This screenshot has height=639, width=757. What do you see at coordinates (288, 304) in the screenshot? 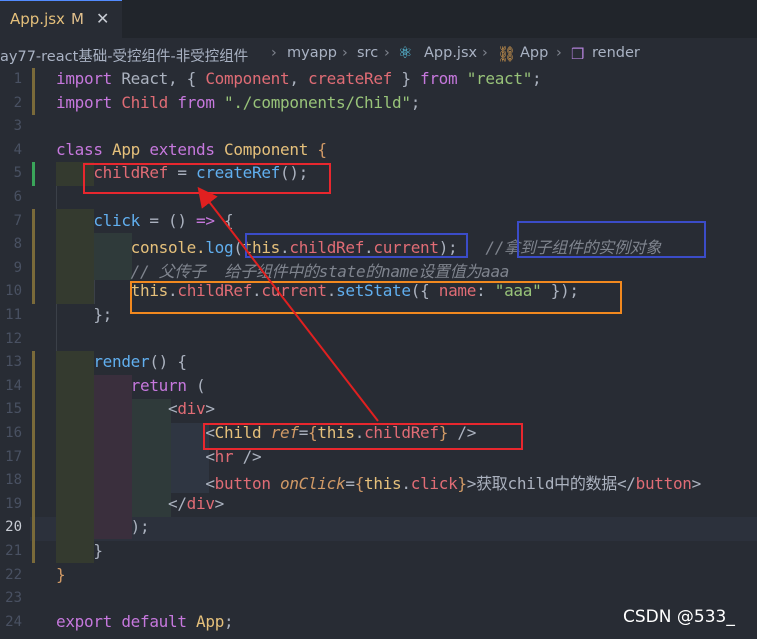
I see `annotation-arrow` at bounding box center [288, 304].